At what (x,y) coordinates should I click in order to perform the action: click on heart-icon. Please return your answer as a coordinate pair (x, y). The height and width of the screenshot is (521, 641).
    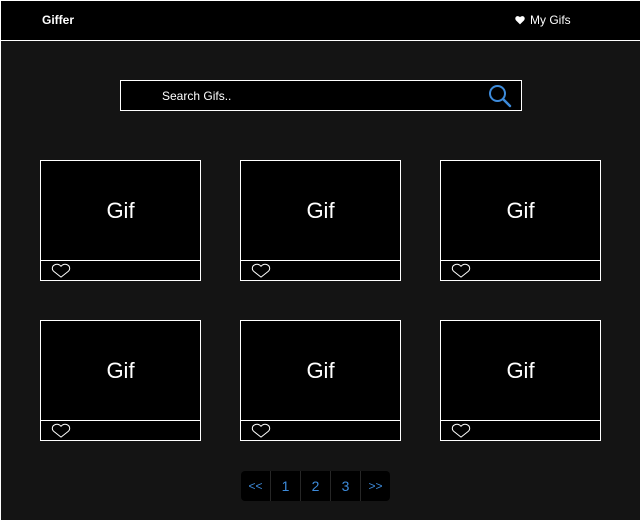
    Looking at the image, I should click on (520, 20).